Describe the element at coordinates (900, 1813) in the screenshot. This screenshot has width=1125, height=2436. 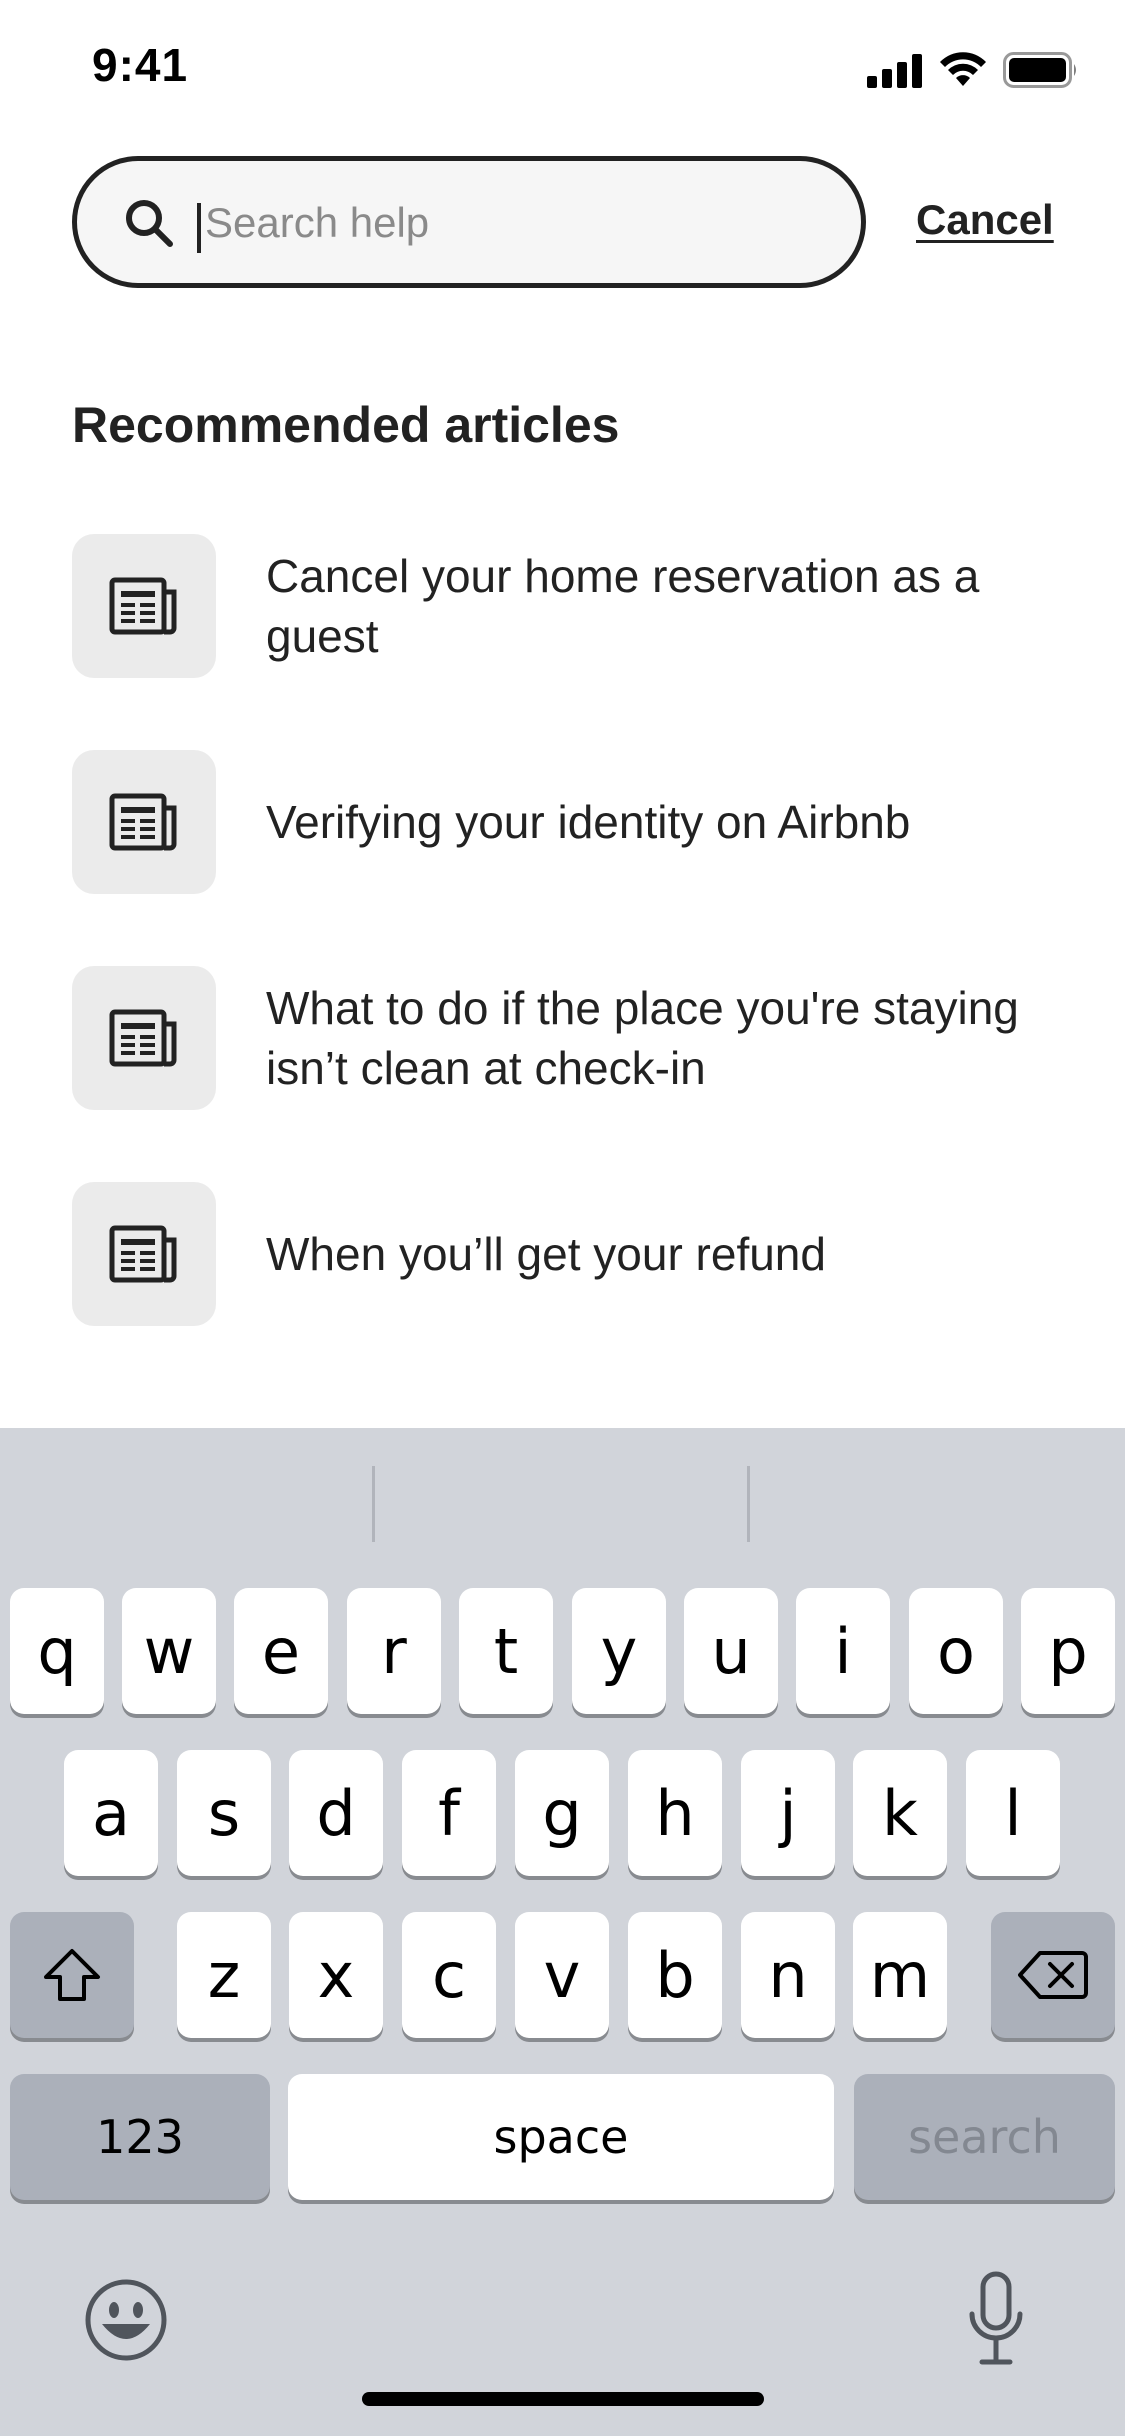
I see `key-k: k` at that location.